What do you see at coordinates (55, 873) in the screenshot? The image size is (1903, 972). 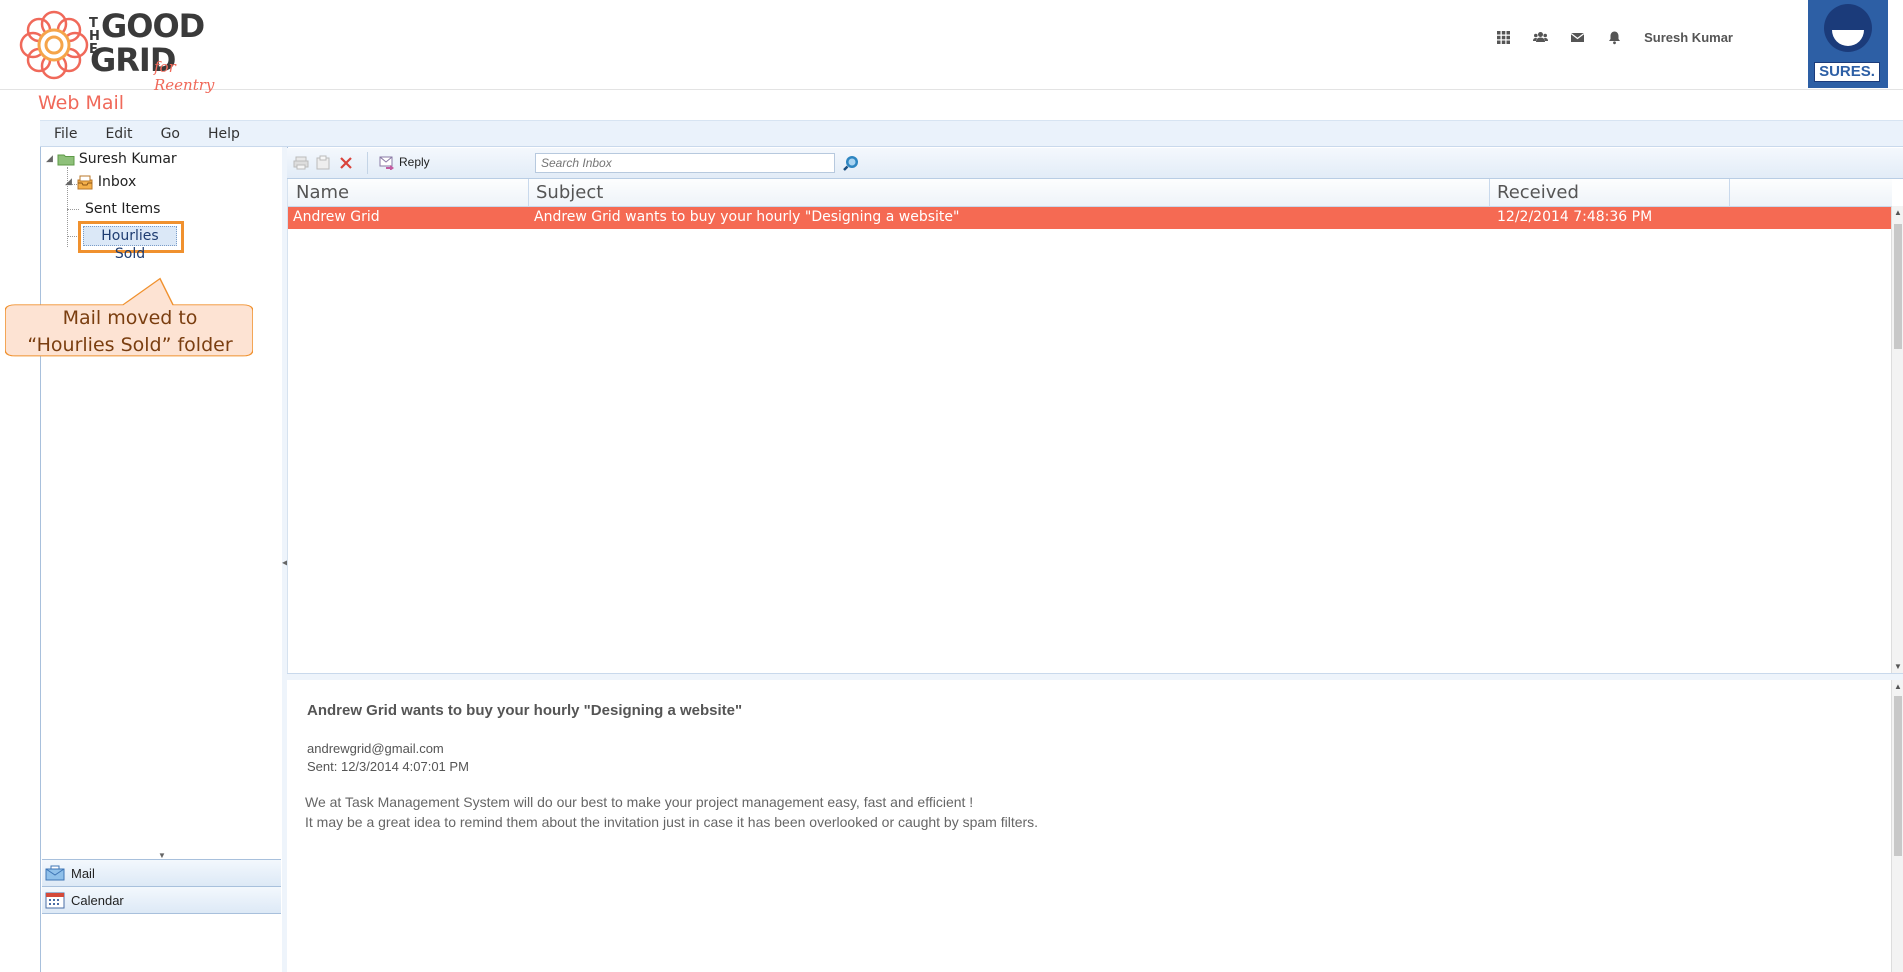 I see `mail-nav-icon` at bounding box center [55, 873].